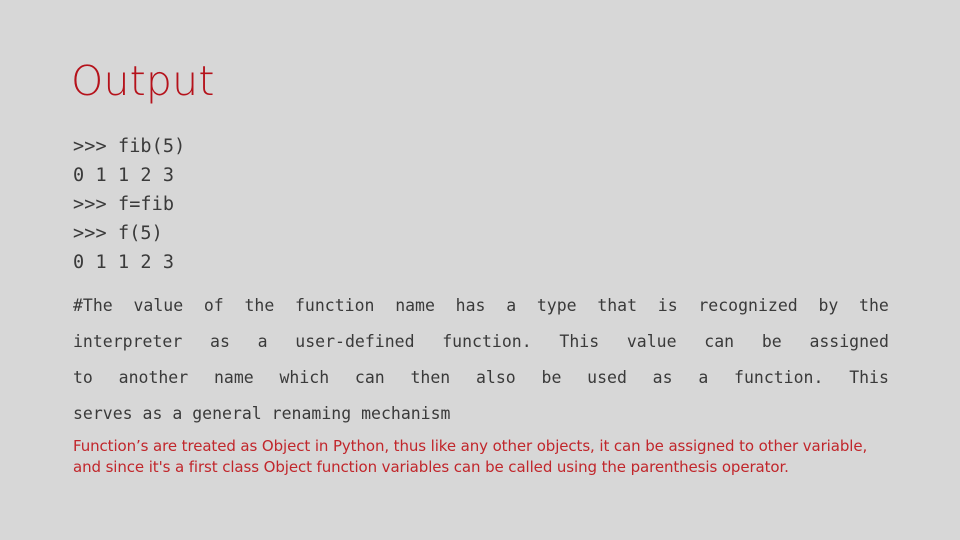 This screenshot has height=540, width=960. I want to click on word: has, so click(470, 305).